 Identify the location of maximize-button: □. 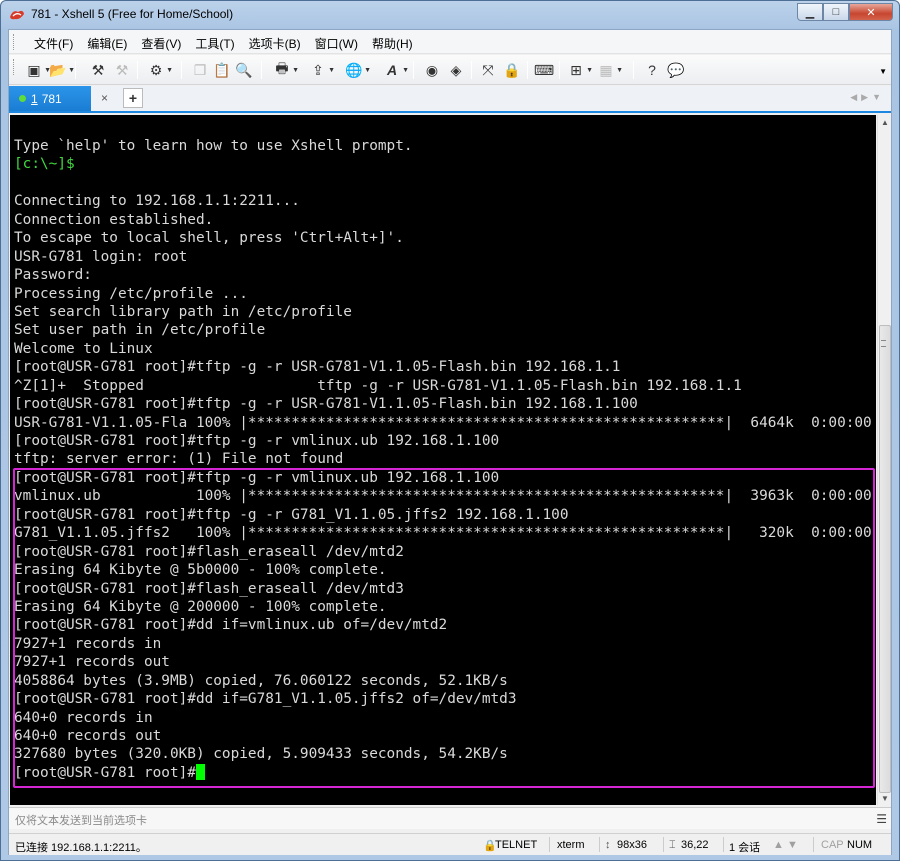
(836, 12).